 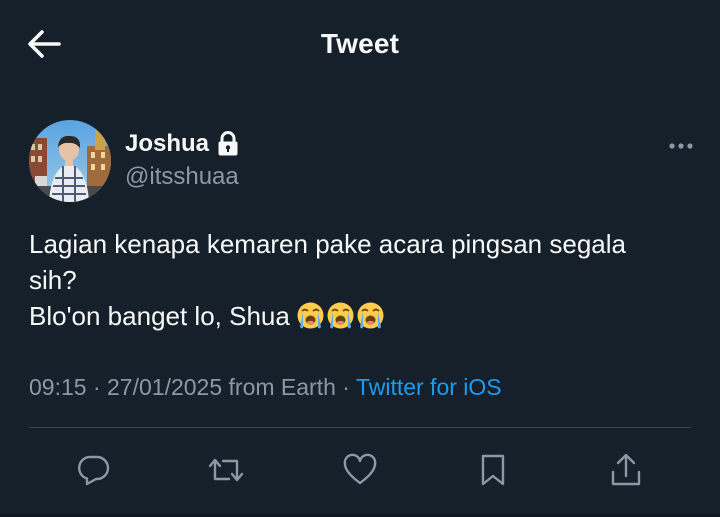 I want to click on reply-button, so click(x=94, y=472).